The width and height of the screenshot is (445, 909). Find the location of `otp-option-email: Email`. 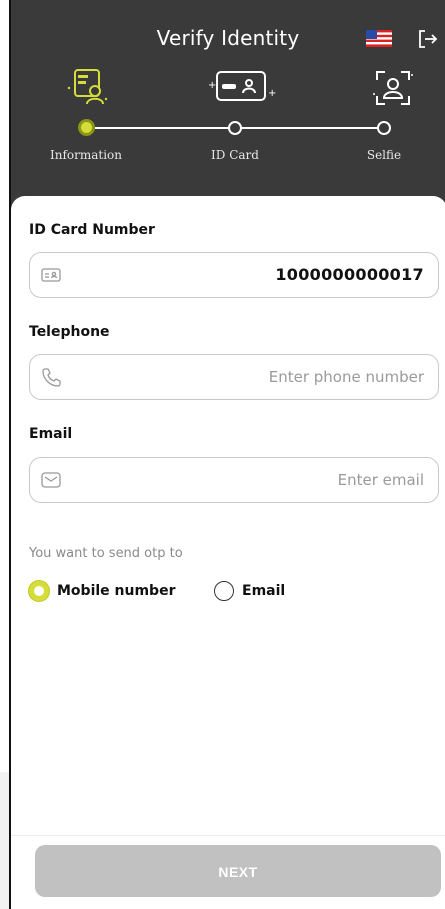

otp-option-email: Email is located at coordinates (249, 591).